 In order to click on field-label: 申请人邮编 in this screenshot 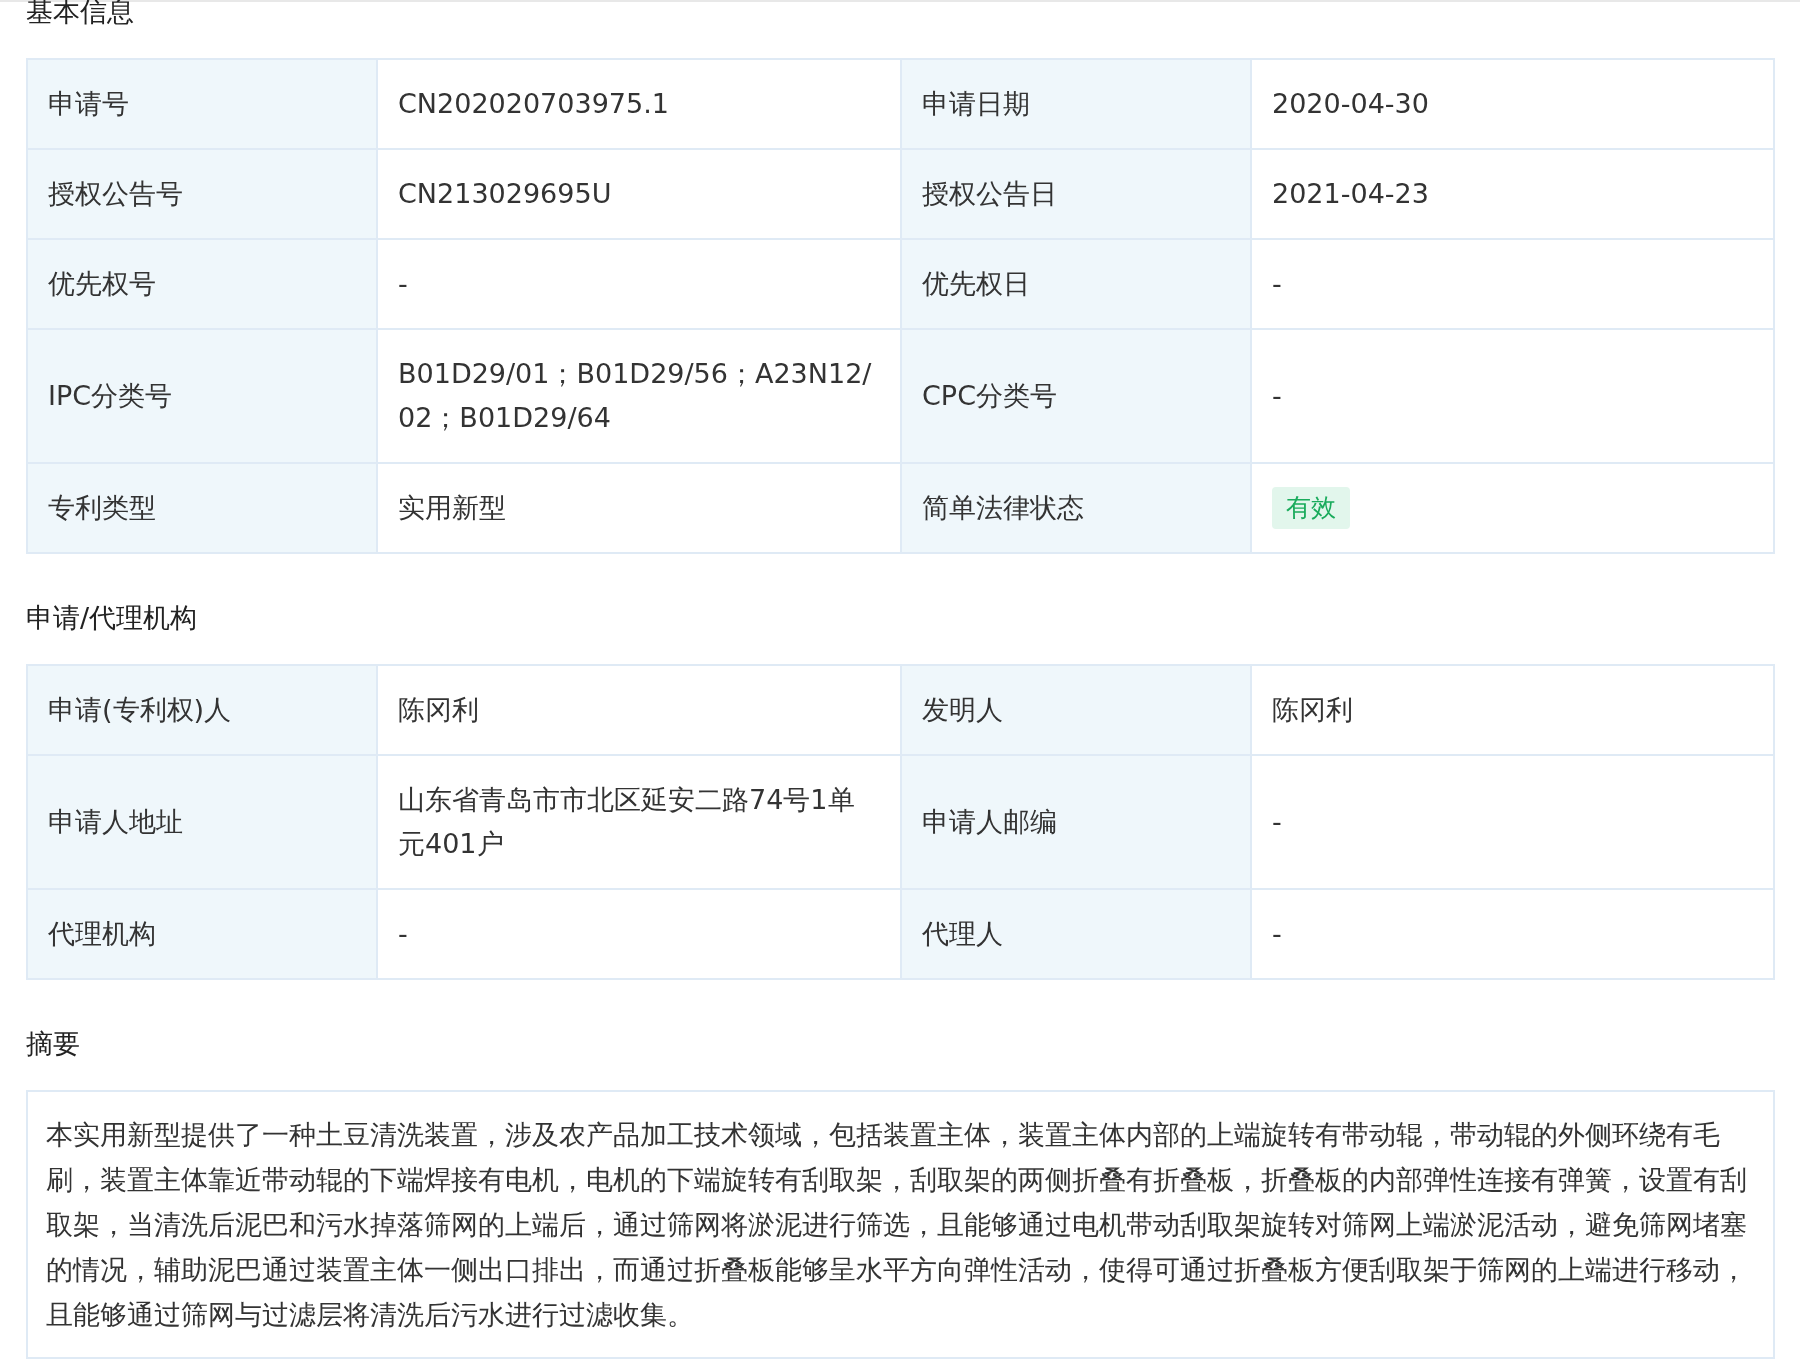, I will do `click(1077, 823)`.